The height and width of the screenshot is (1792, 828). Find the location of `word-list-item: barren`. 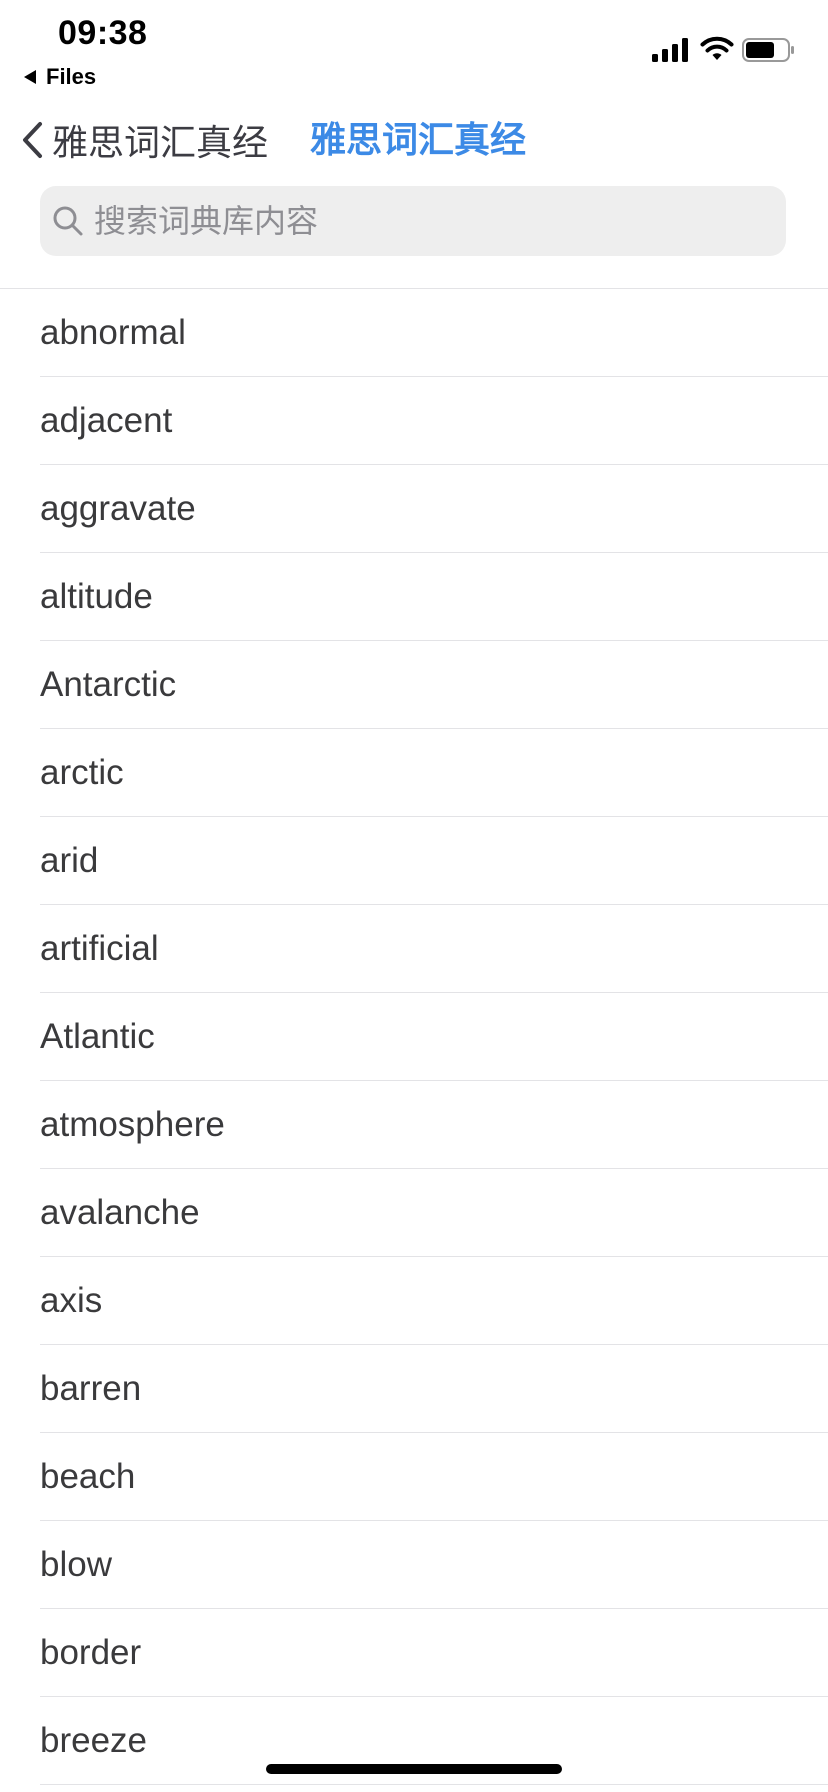

word-list-item: barren is located at coordinates (414, 1389).